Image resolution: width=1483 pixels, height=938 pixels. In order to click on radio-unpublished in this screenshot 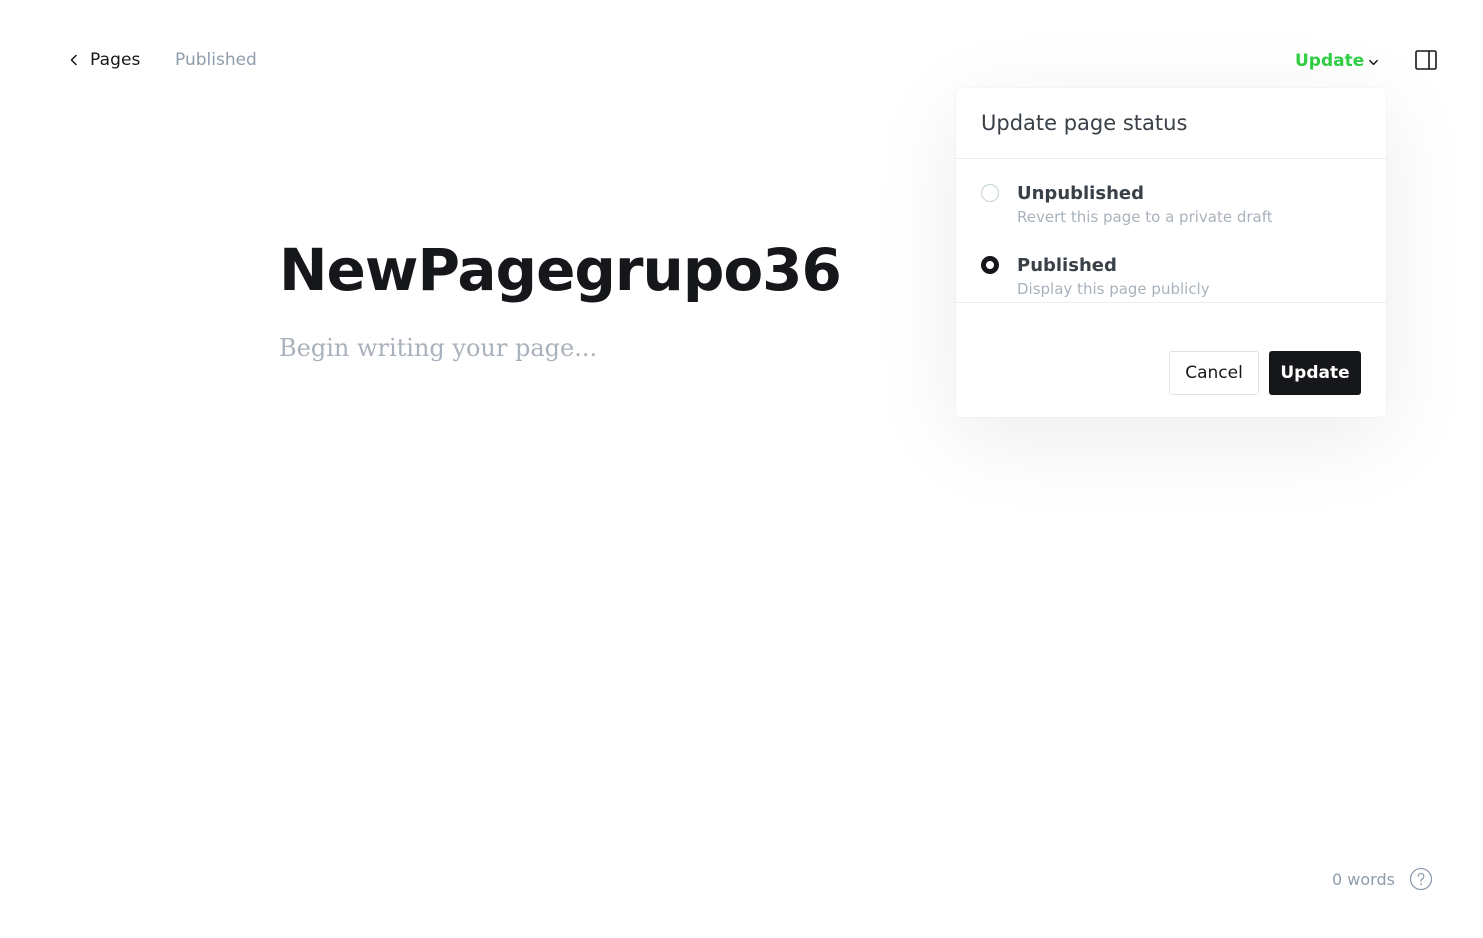, I will do `click(990, 193)`.